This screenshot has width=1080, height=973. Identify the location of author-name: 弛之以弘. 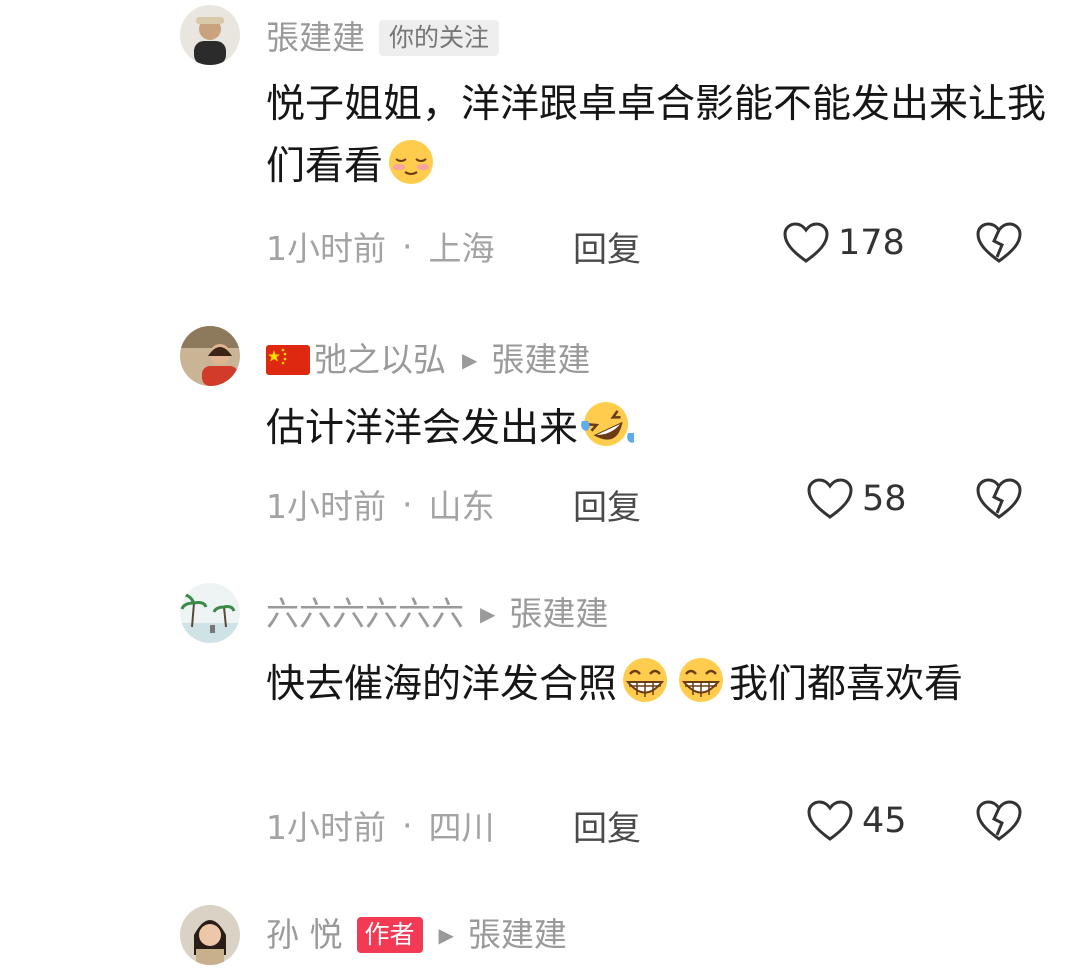
(380, 360).